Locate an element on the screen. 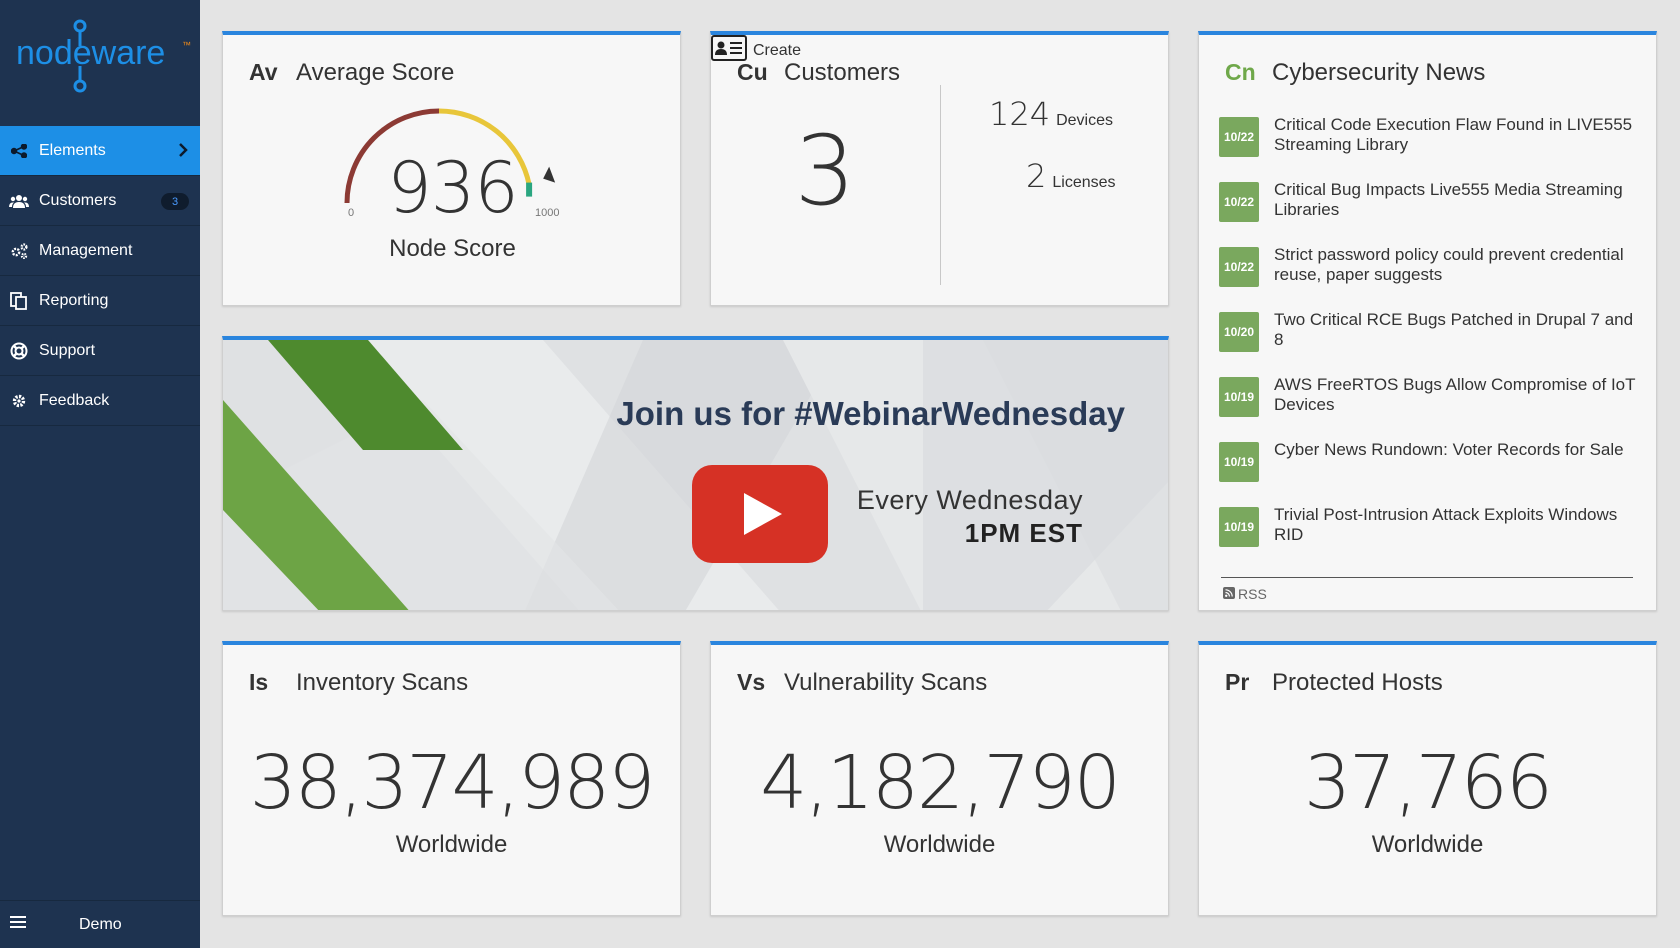 This screenshot has height=948, width=1680. card-title: Vs Vulnerability Scans is located at coordinates (862, 683).